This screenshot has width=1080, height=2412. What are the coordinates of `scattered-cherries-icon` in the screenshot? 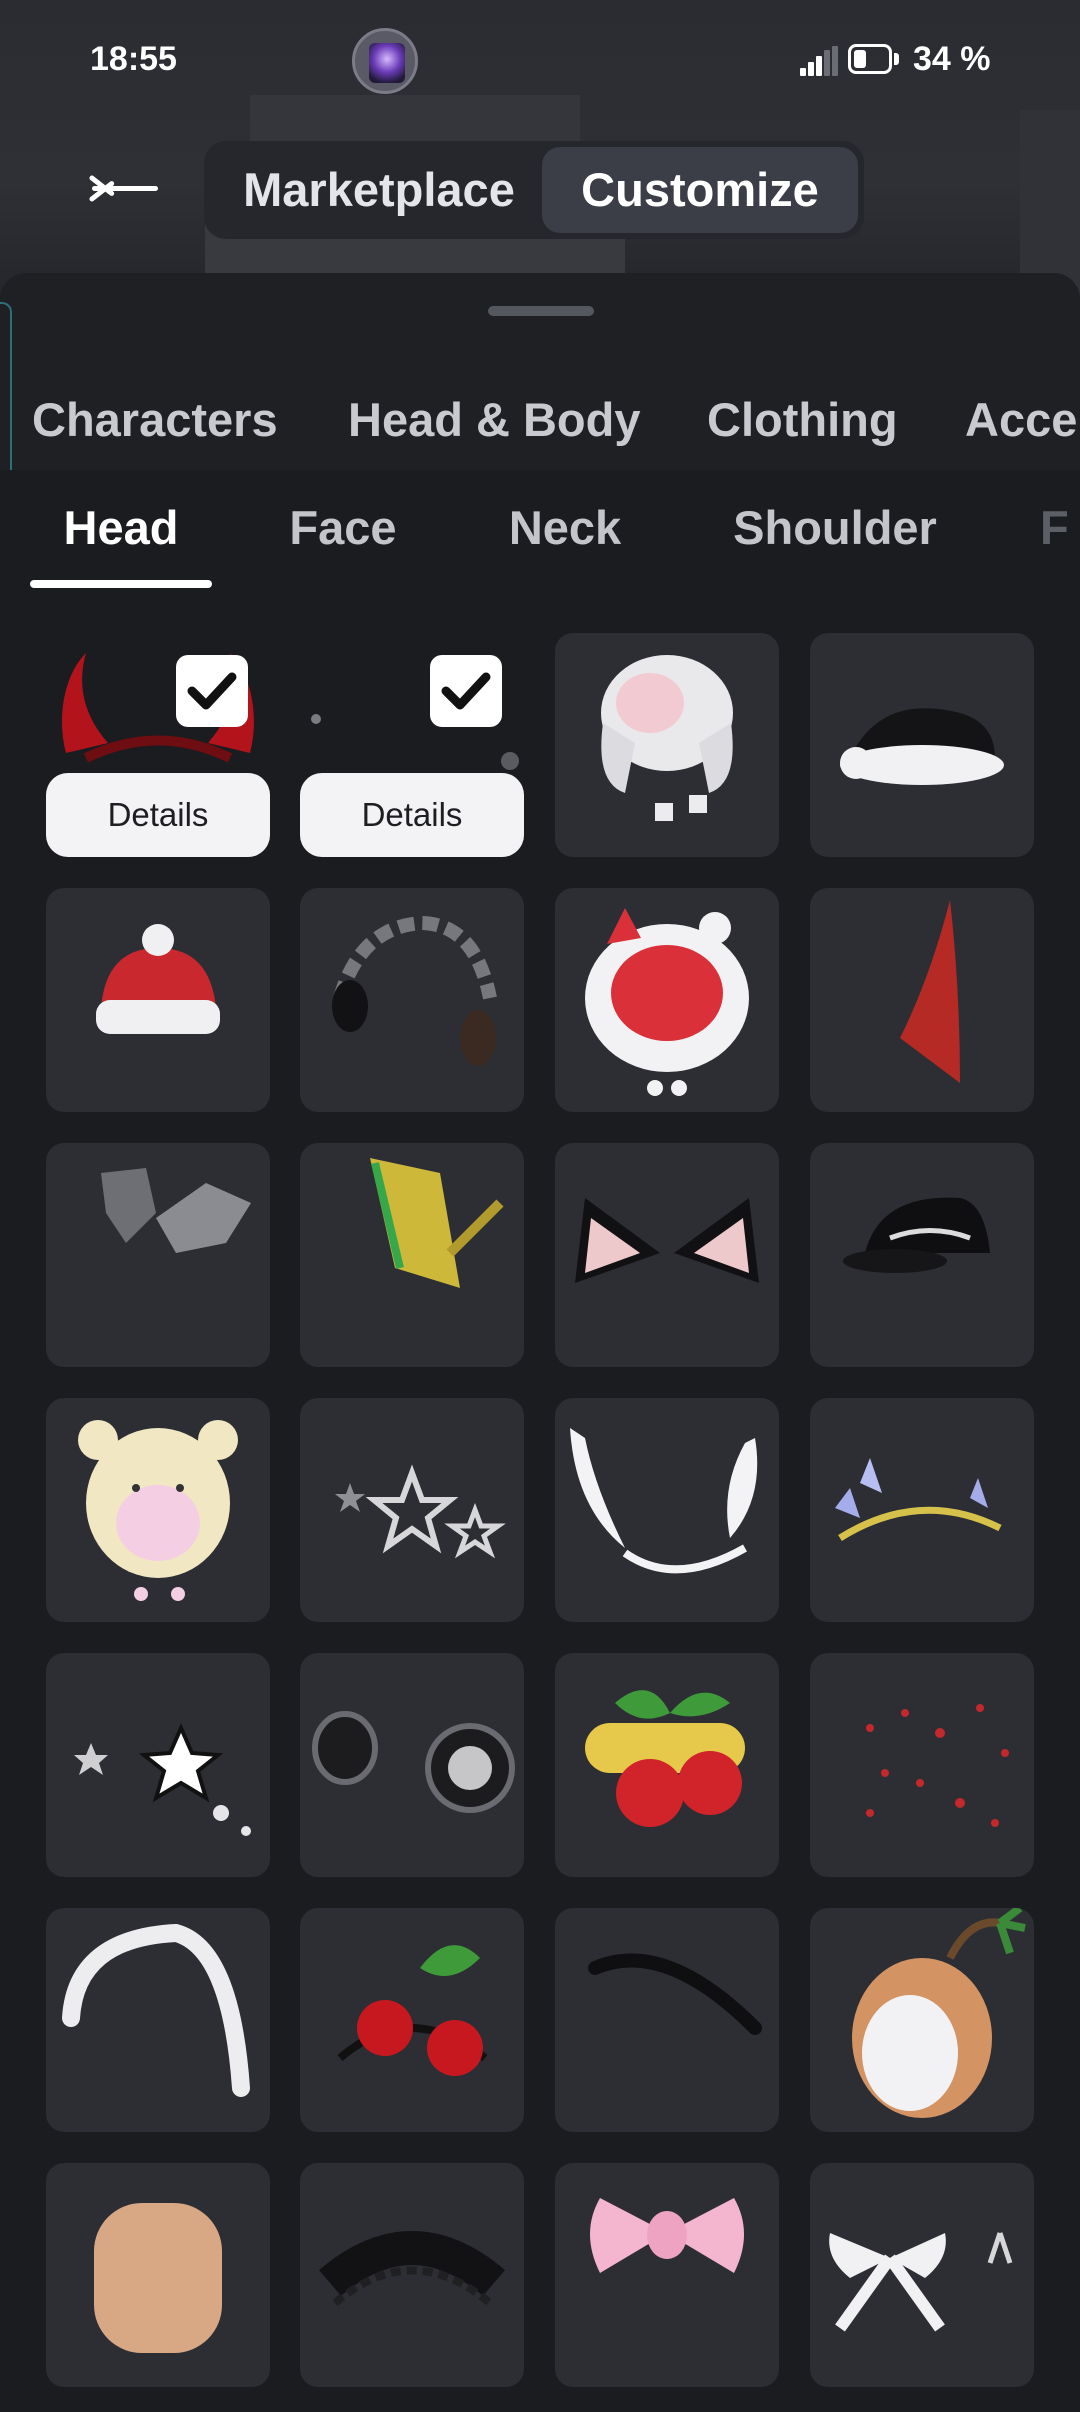 It's located at (937, 1765).